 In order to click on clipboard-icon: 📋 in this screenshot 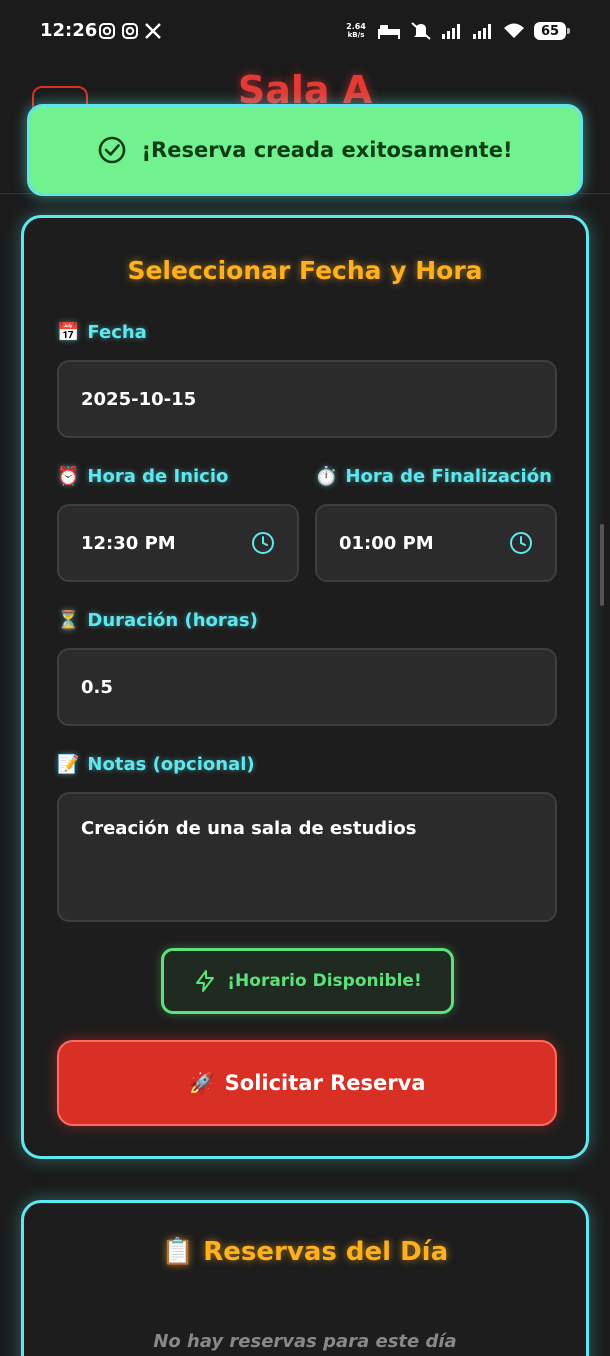, I will do `click(178, 1252)`.